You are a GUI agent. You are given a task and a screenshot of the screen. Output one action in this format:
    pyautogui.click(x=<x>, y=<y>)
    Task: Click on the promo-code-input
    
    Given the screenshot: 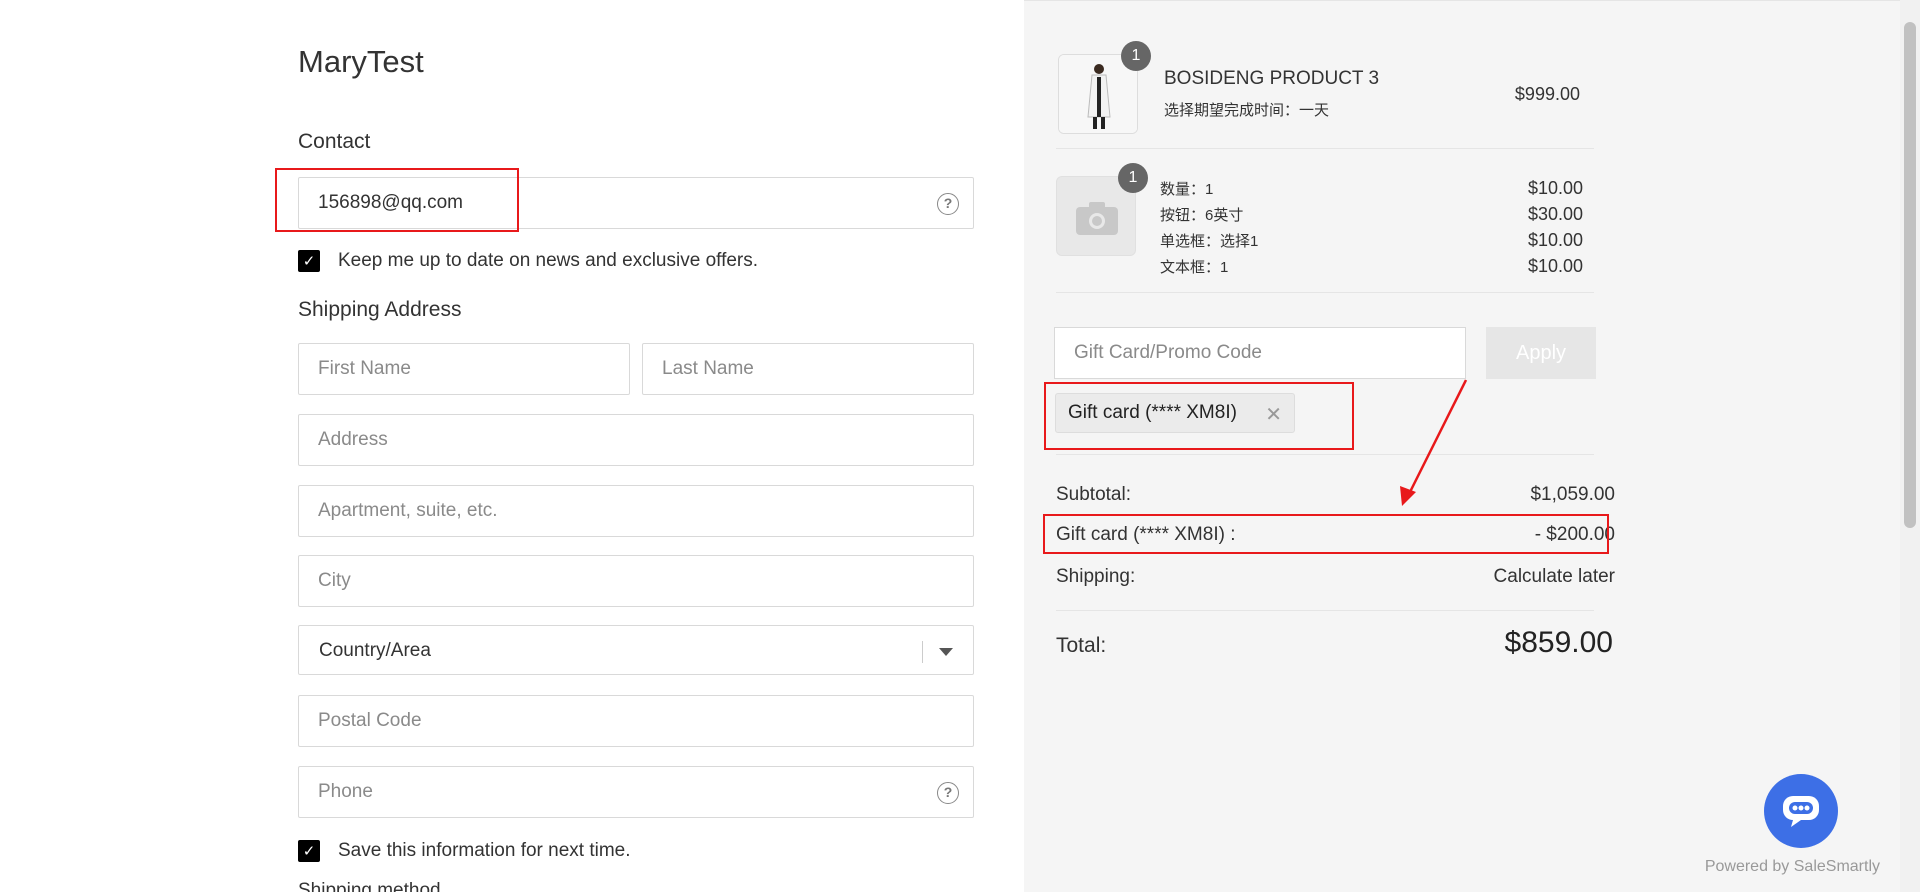 What is the action you would take?
    pyautogui.click(x=1260, y=353)
    